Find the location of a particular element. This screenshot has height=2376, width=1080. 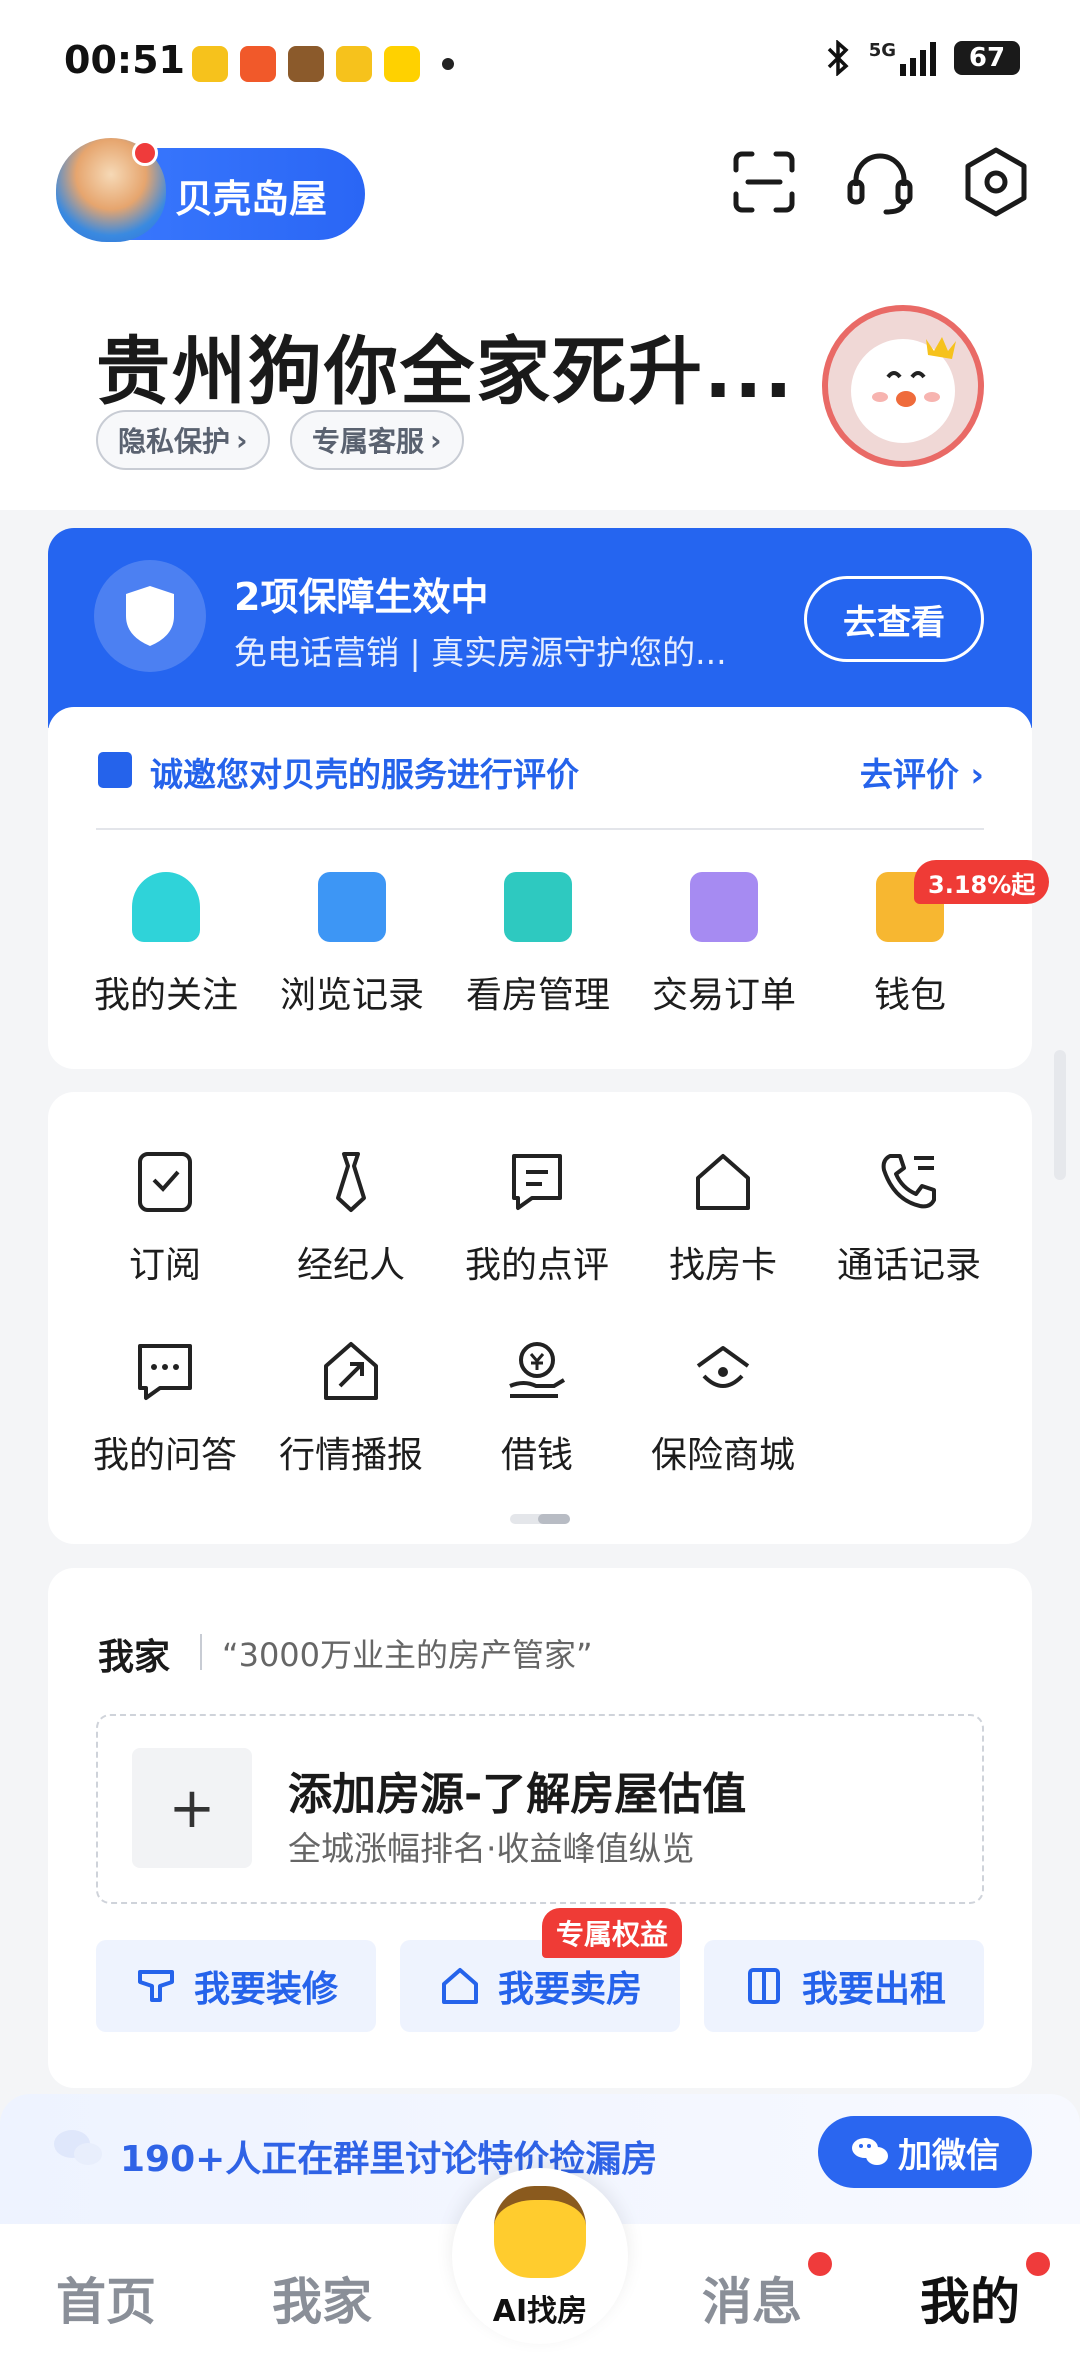

trend-house-icon is located at coordinates (351, 1371).